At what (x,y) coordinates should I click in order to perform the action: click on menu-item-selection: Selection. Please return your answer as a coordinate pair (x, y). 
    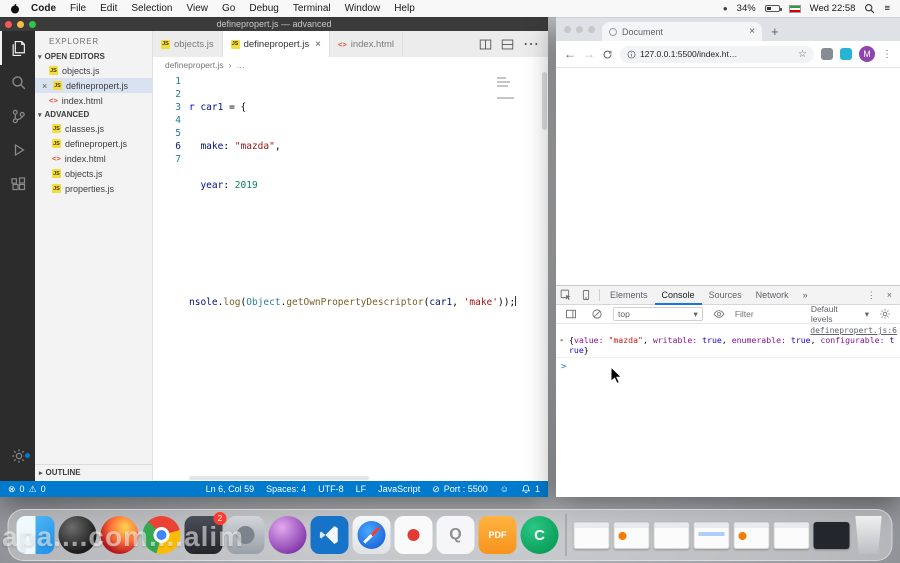
    Looking at the image, I should click on (151, 8).